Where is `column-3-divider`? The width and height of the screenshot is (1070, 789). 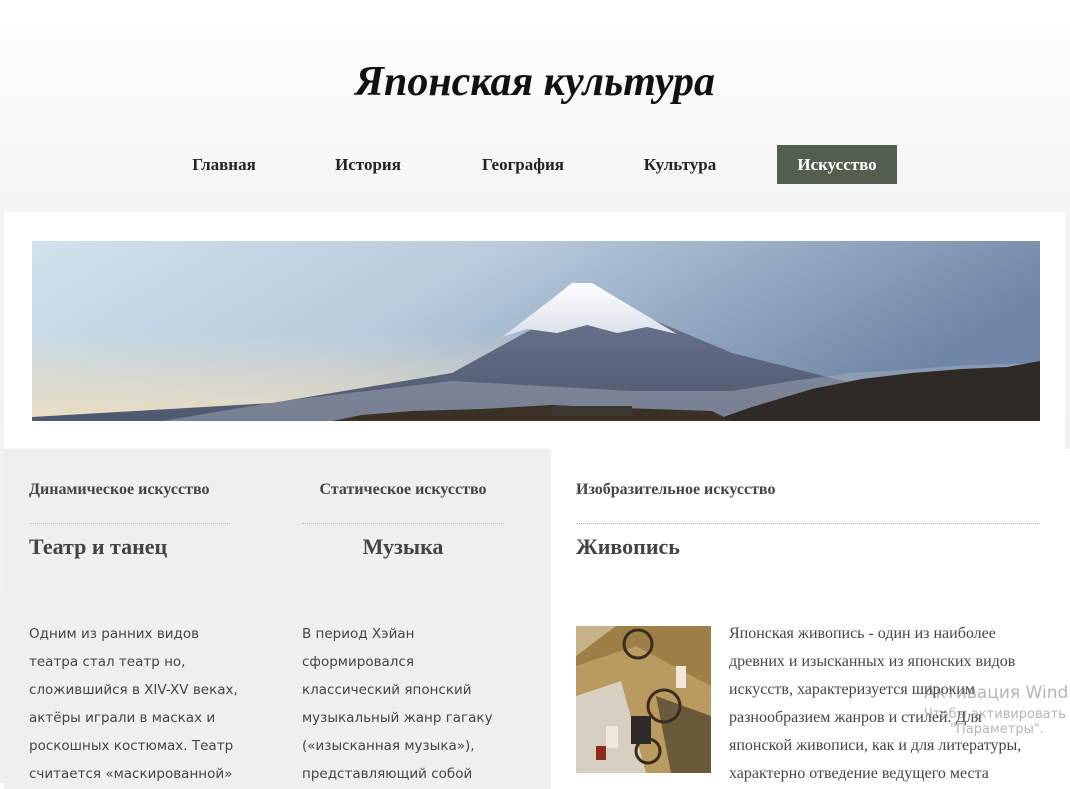
column-3-divider is located at coordinates (808, 523).